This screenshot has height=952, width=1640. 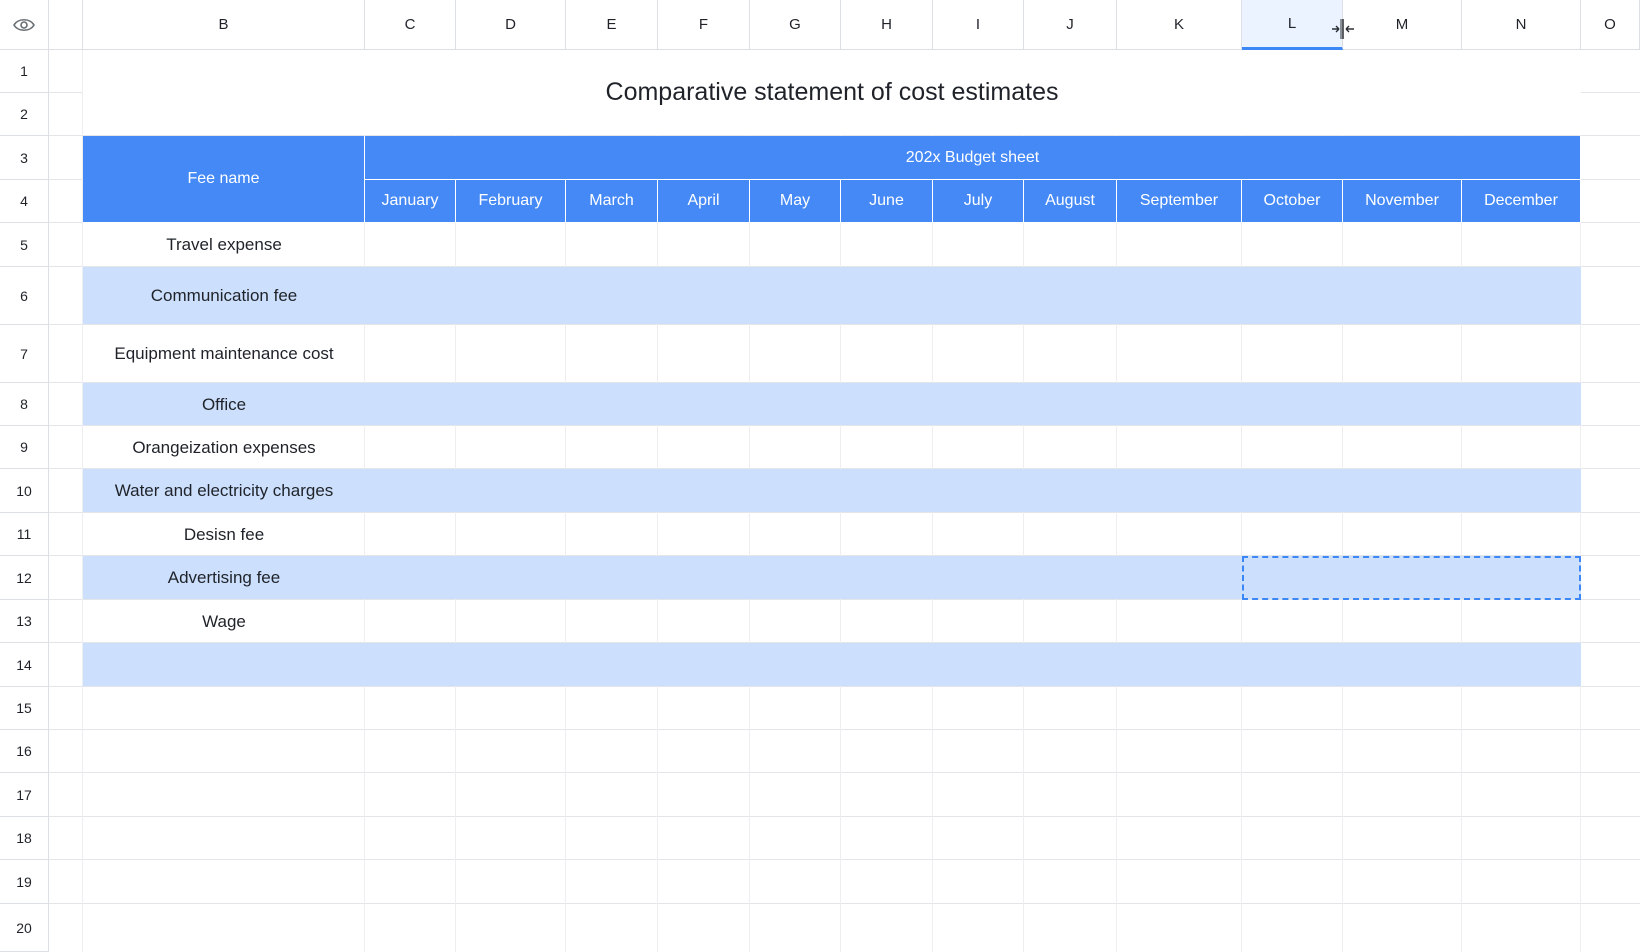 I want to click on fee-cell: Wage, so click(x=224, y=621).